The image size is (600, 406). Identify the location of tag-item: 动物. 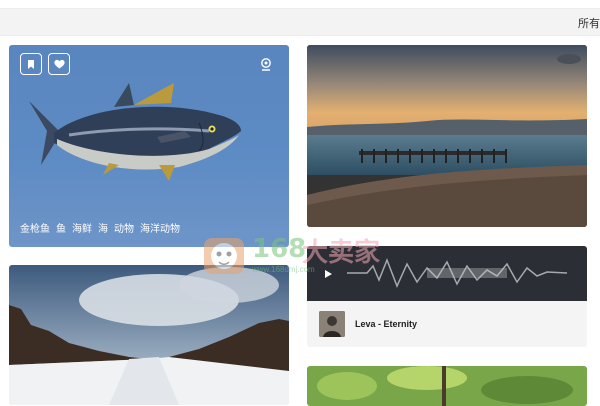
(124, 227).